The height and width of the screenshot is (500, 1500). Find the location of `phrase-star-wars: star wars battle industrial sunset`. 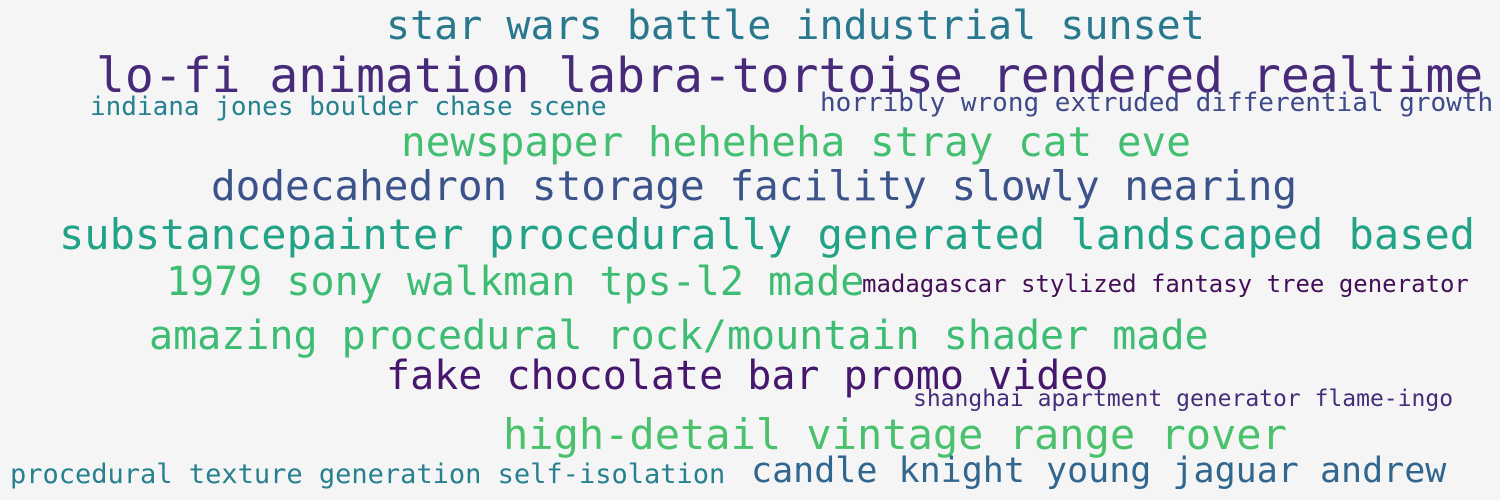

phrase-star-wars: star wars battle industrial sunset is located at coordinates (795, 26).